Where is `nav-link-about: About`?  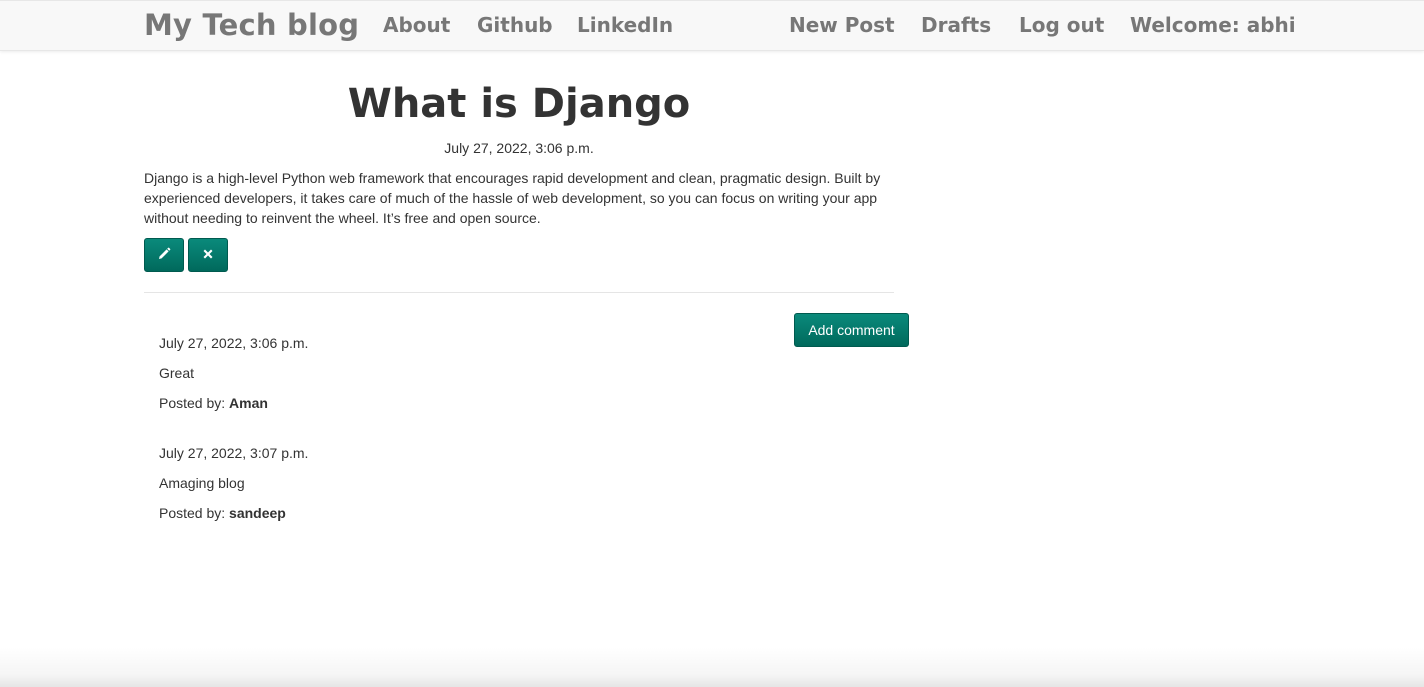
nav-link-about: About is located at coordinates (416, 25).